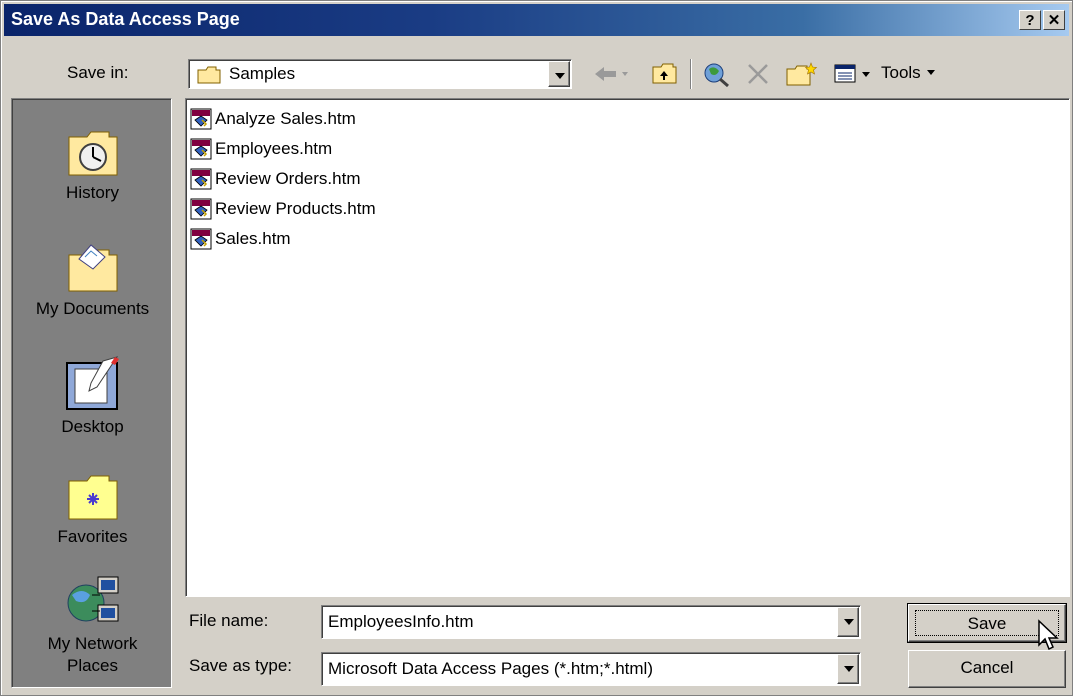 Image resolution: width=1073 pixels, height=696 pixels. I want to click on list-item: Sales.htm, so click(240, 239).